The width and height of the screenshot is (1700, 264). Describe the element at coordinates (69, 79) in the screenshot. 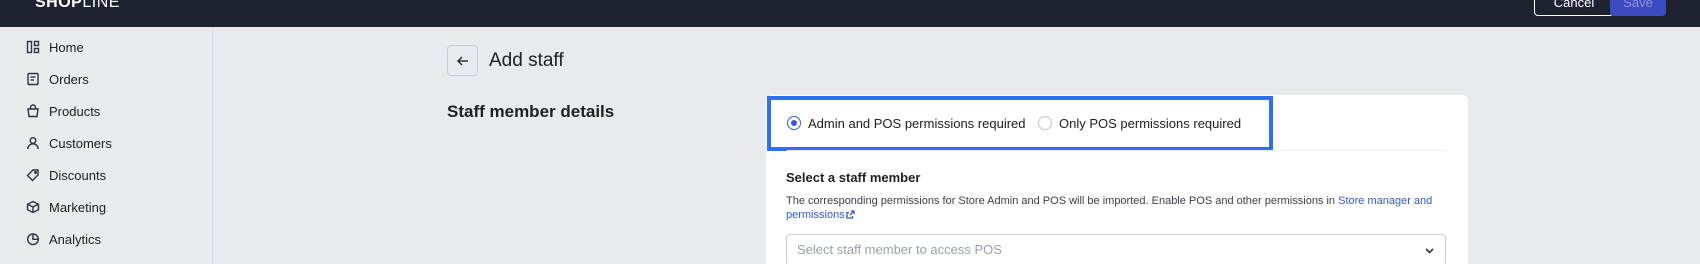

I see `sidebar-item-label: Orders` at that location.